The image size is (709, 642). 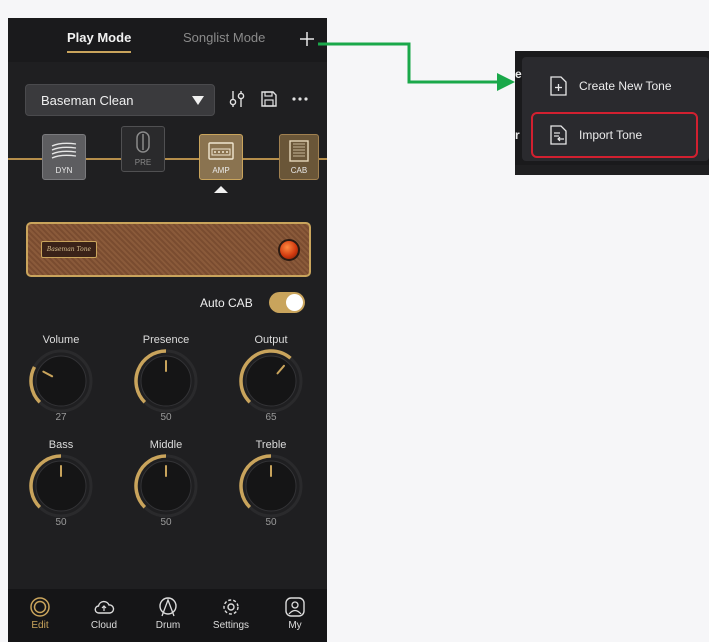 What do you see at coordinates (612, 170) in the screenshot?
I see `background-strip` at bounding box center [612, 170].